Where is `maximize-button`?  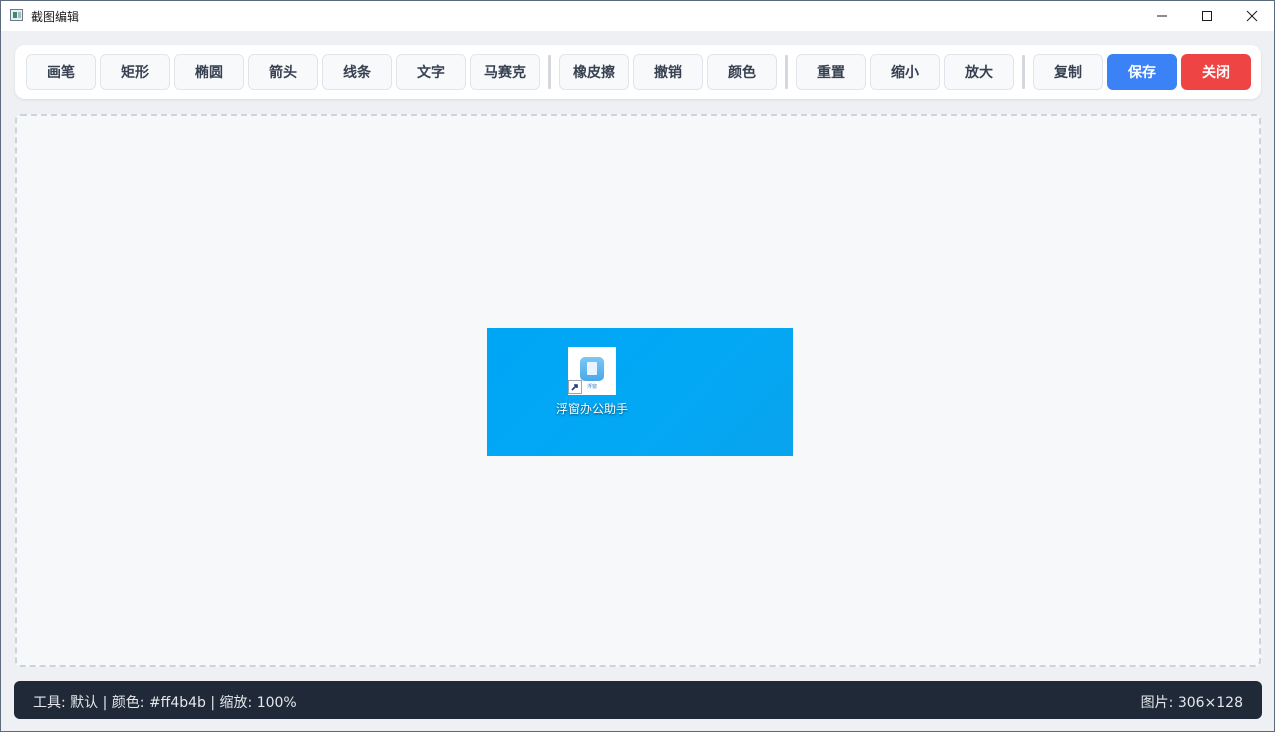
maximize-button is located at coordinates (1206, 16).